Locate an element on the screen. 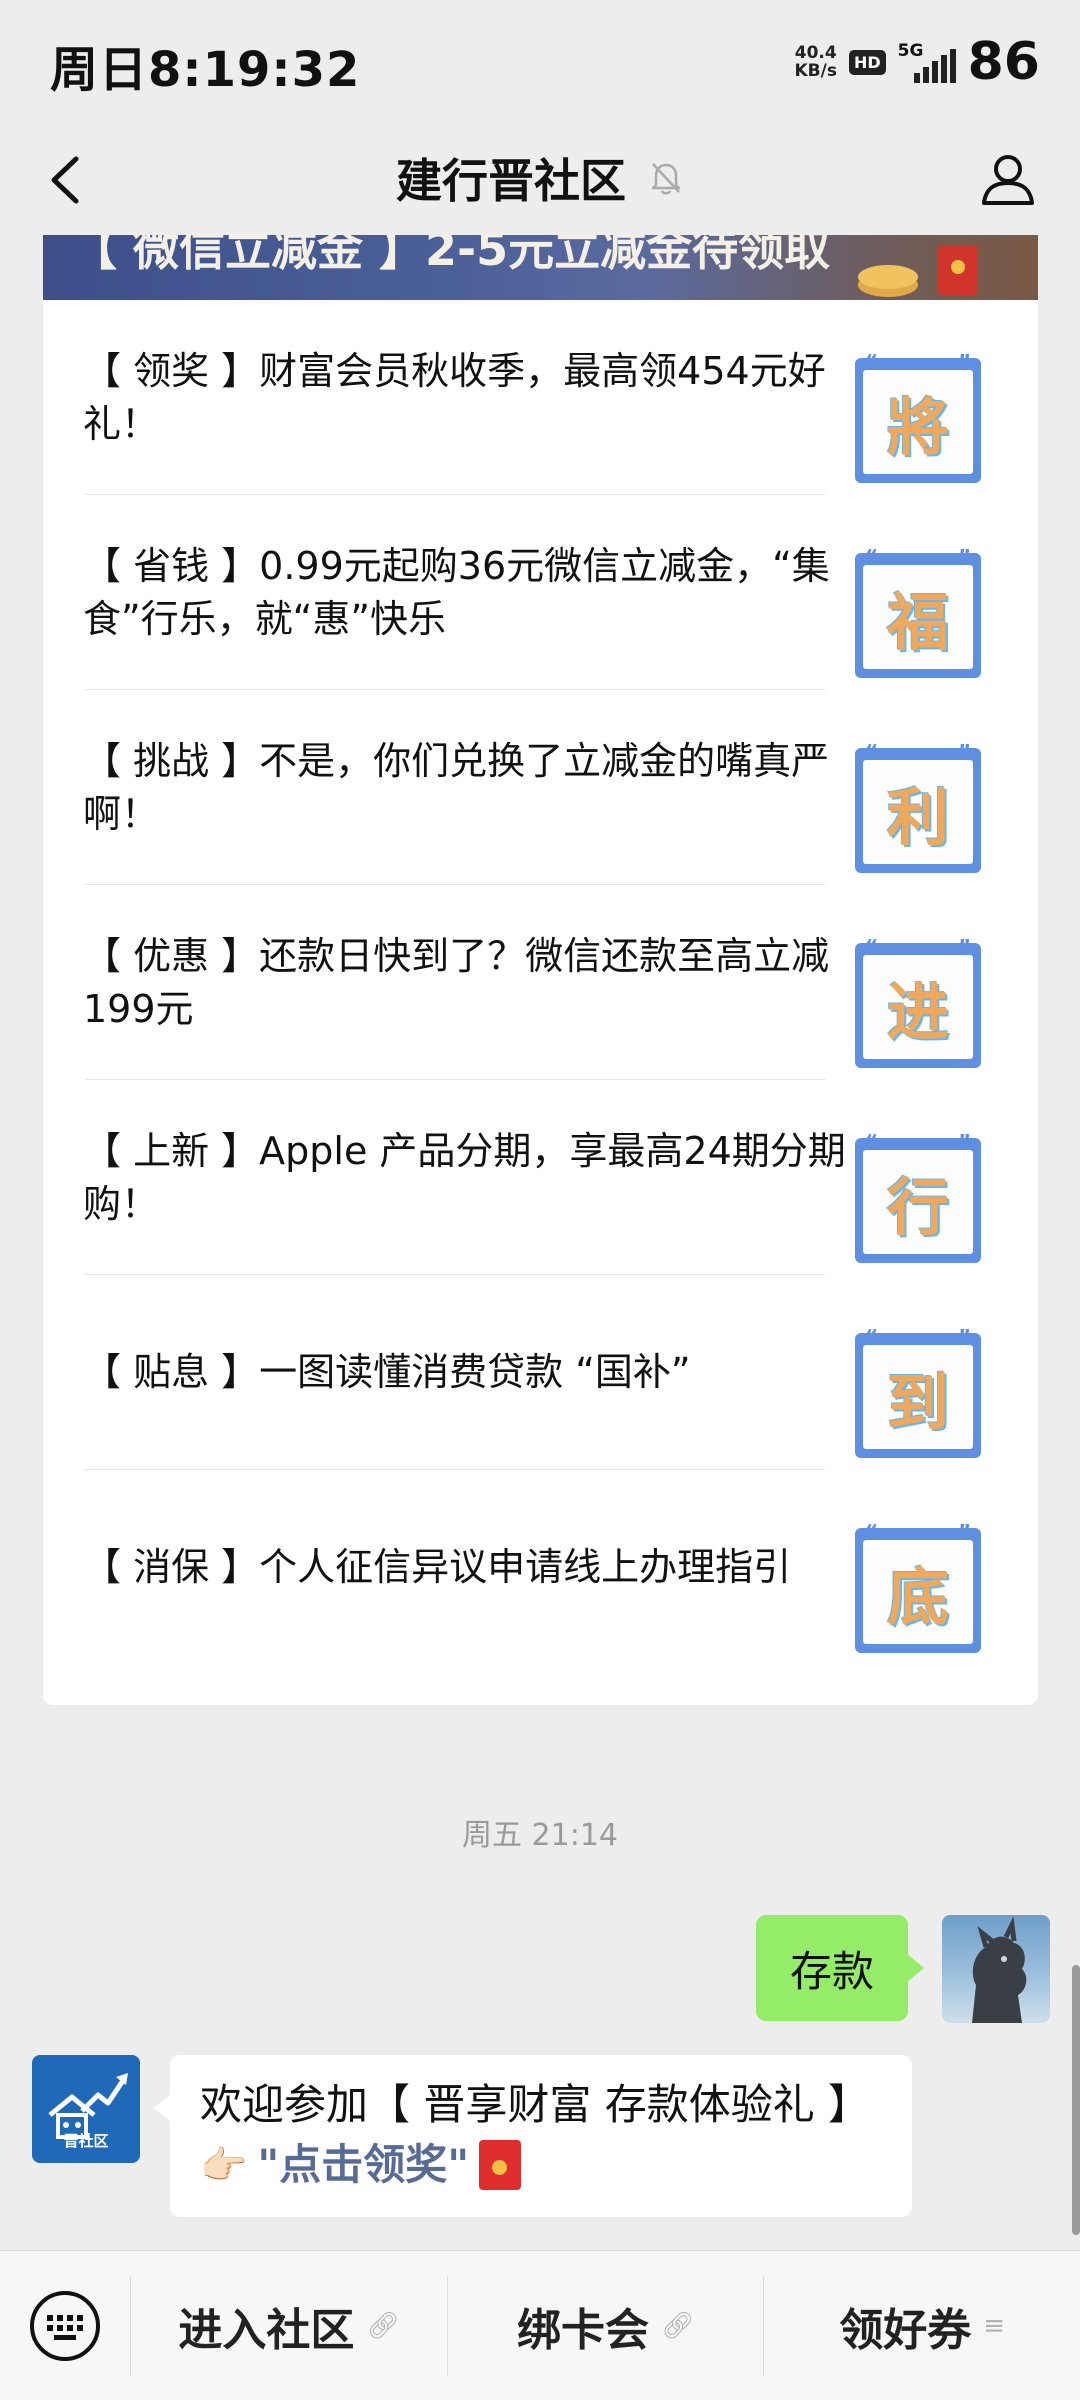 The width and height of the screenshot is (1080, 2400). incoming-message-text: 欢迎参加【 晋享财富 存款体验礼 】 is located at coordinates (535, 2104).